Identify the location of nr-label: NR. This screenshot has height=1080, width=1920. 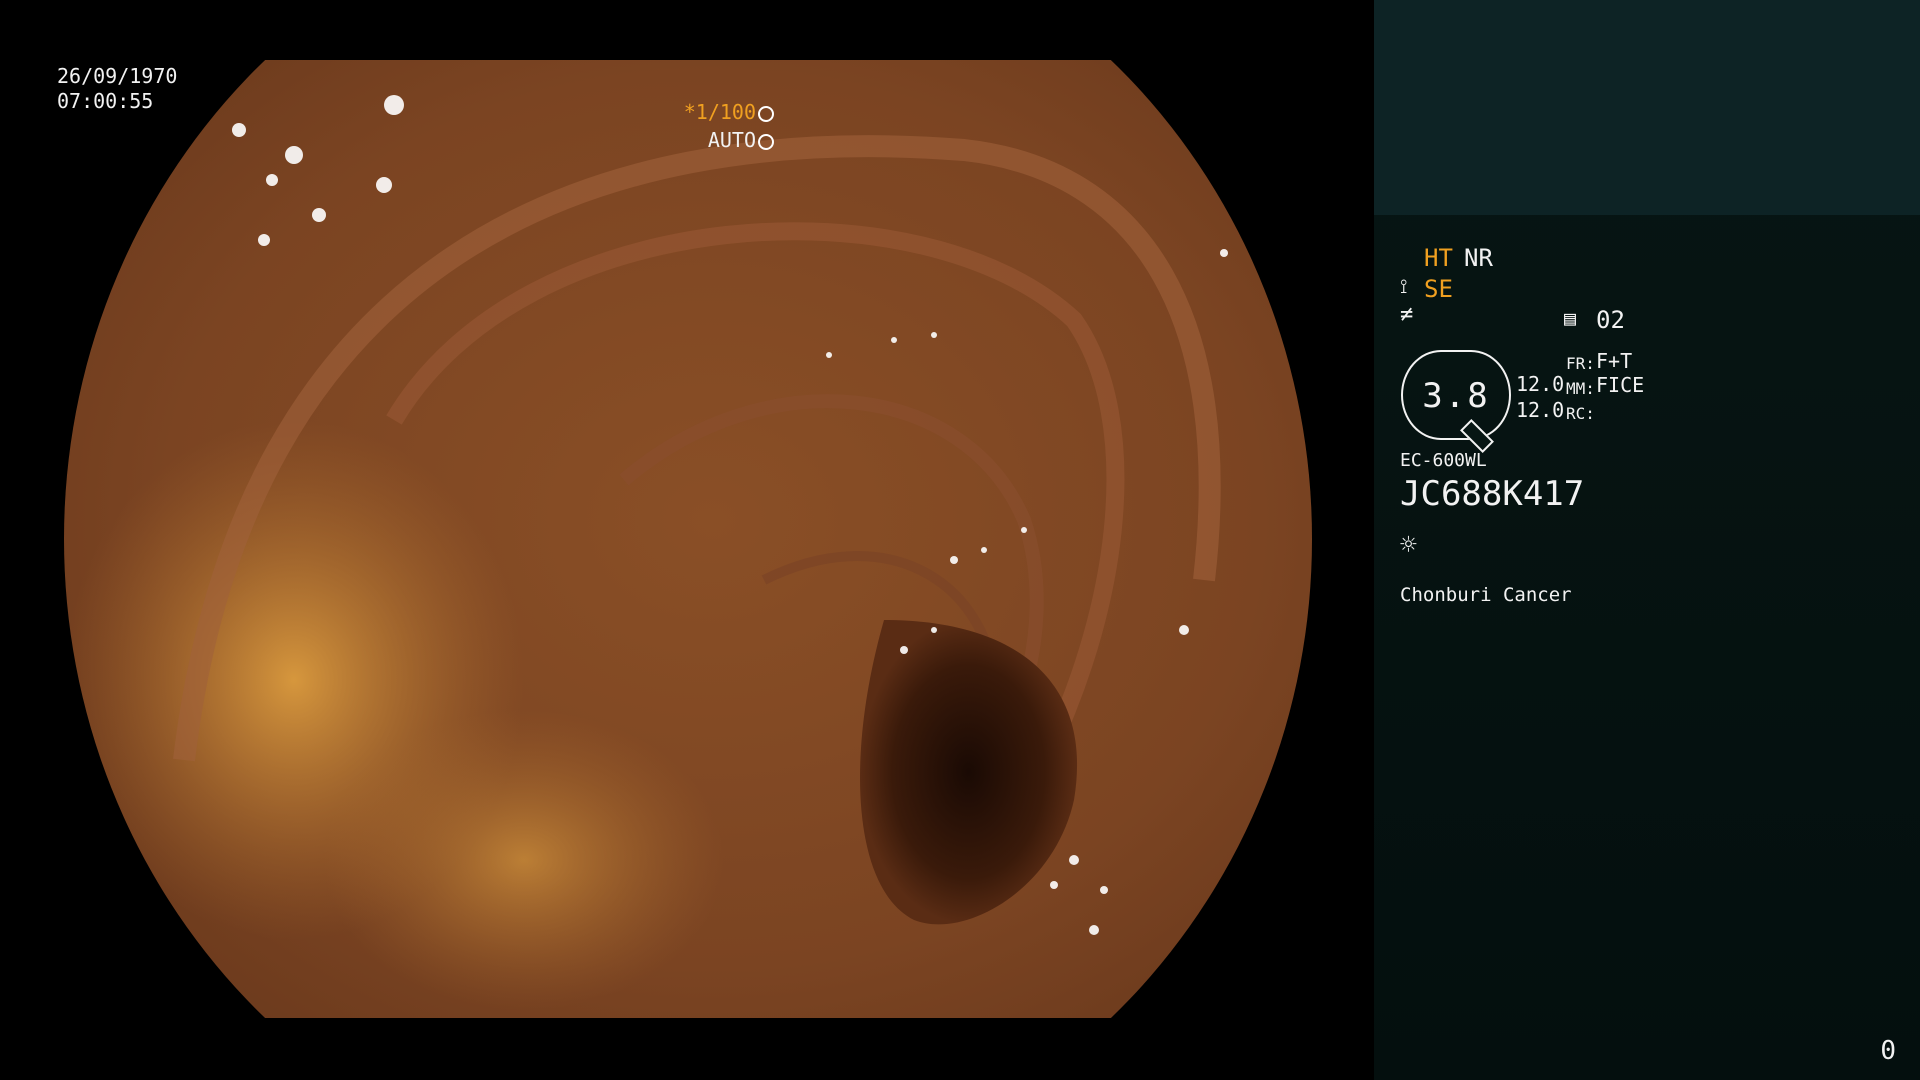
(1478, 258).